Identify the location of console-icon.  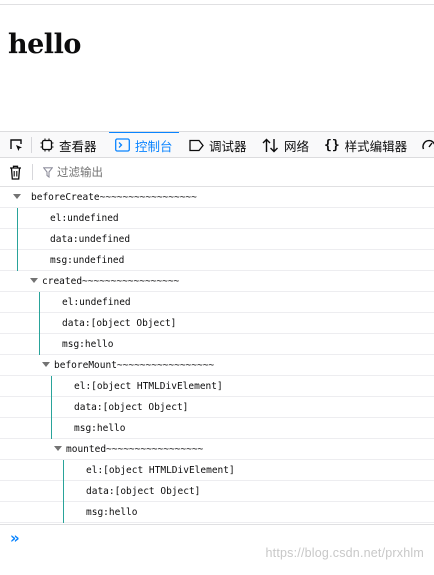
(122, 145).